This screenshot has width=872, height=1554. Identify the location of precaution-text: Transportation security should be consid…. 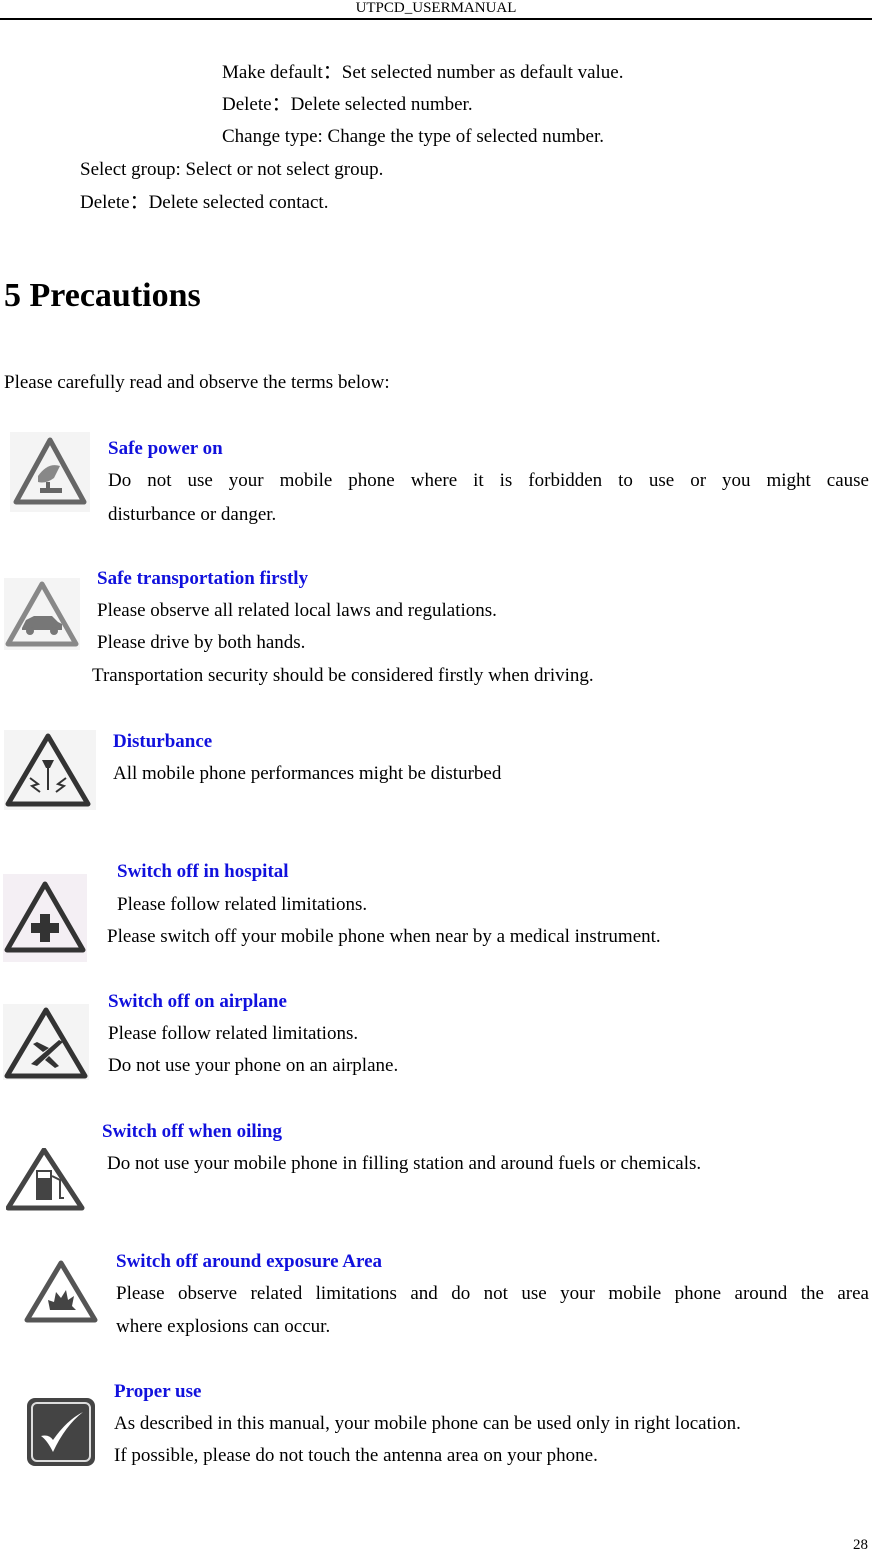
(343, 675).